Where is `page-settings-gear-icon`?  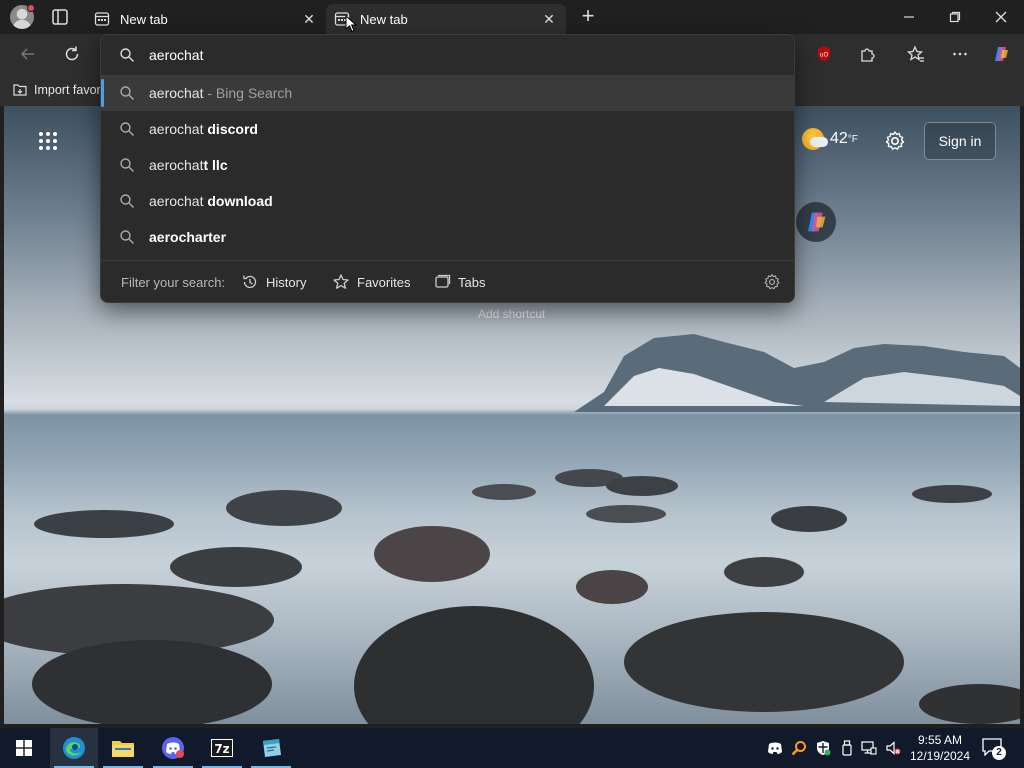
page-settings-gear-icon is located at coordinates (895, 141).